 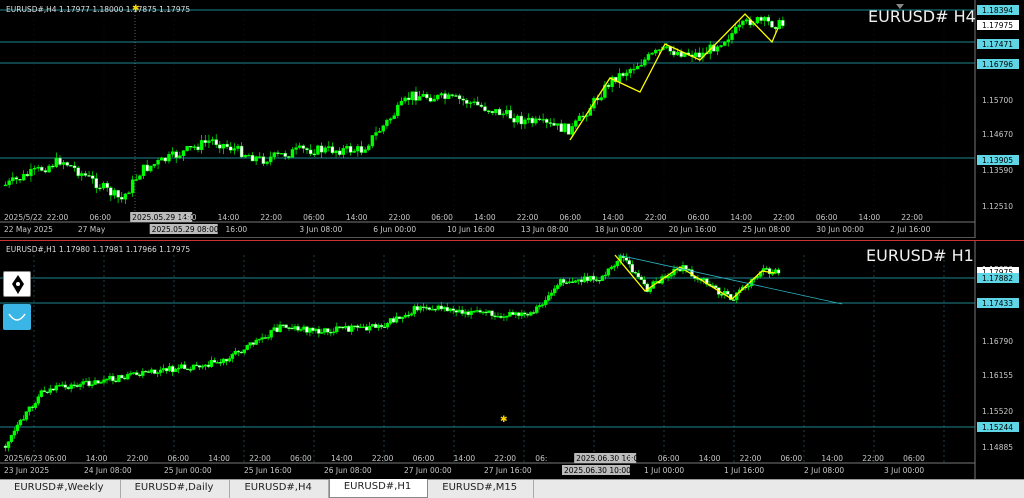 What do you see at coordinates (176, 489) in the screenshot?
I see `tab-daily: EURUSD#,Daily` at bounding box center [176, 489].